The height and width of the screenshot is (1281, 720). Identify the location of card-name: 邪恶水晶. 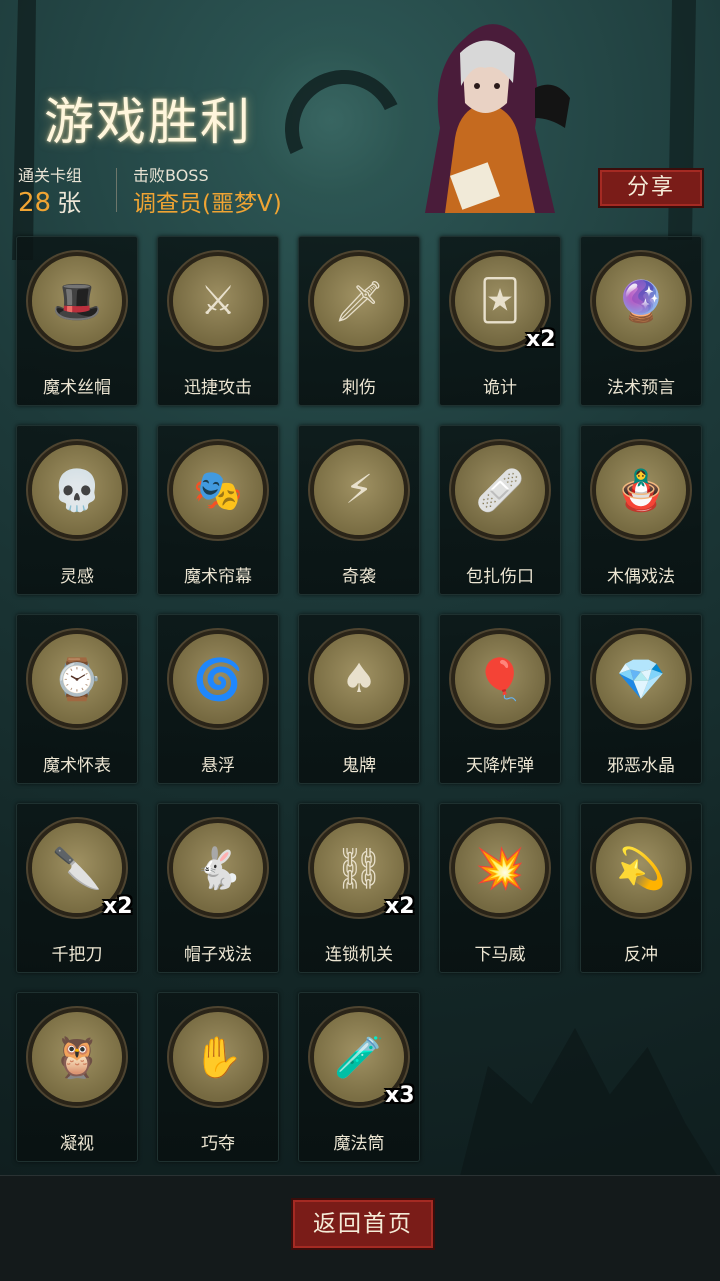
(641, 766).